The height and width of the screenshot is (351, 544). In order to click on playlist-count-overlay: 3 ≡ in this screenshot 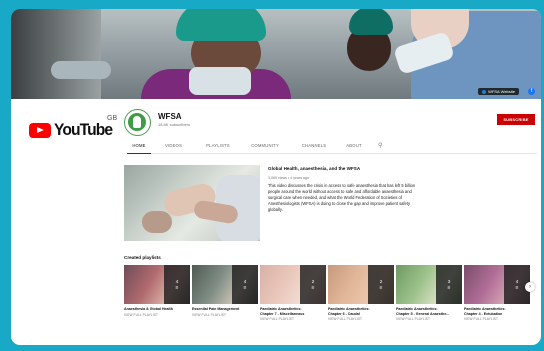, I will do `click(449, 284)`.